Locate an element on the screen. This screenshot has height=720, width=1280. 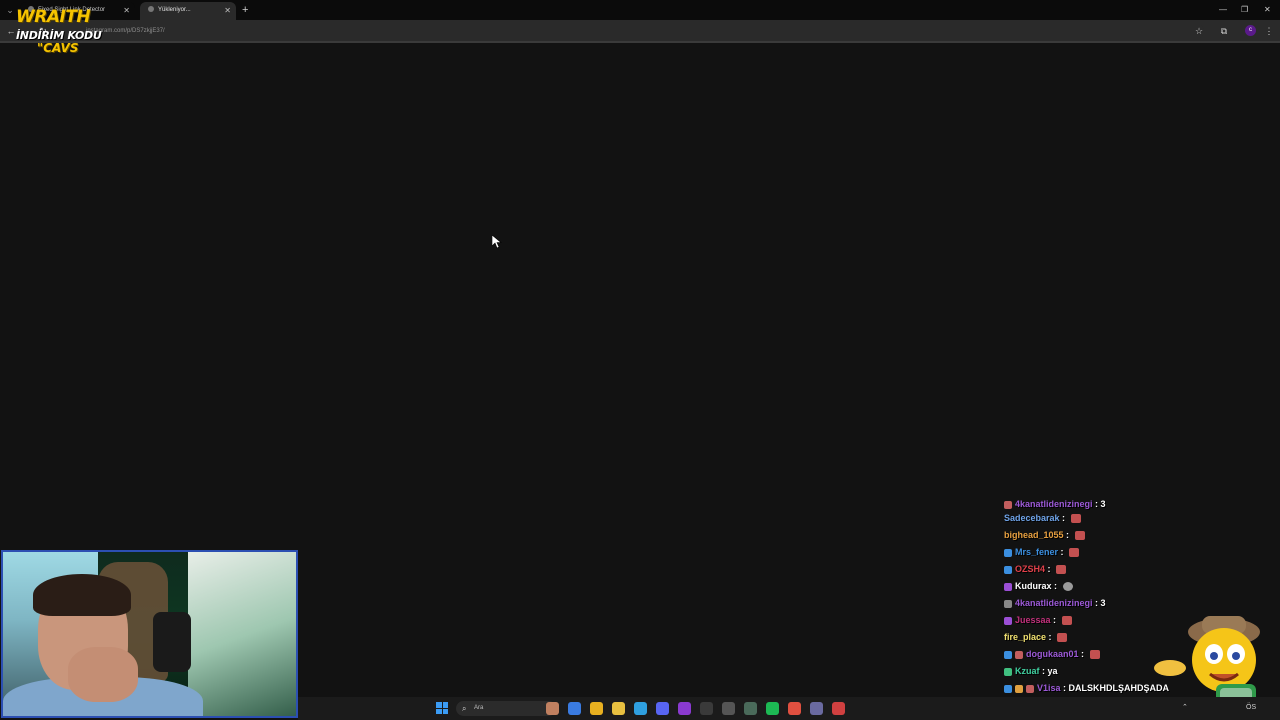
clock-text: ÖS is located at coordinates (1251, 708).